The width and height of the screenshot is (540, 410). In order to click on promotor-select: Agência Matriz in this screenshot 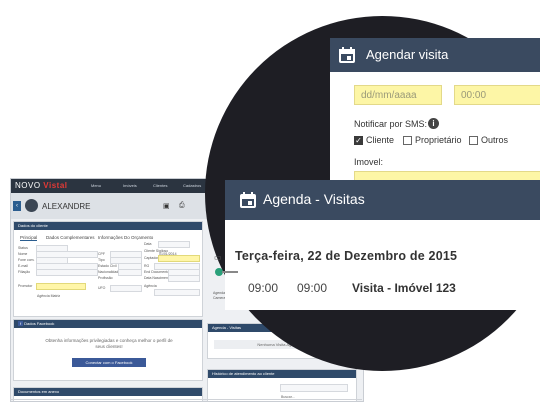, I will do `click(61, 290)`.